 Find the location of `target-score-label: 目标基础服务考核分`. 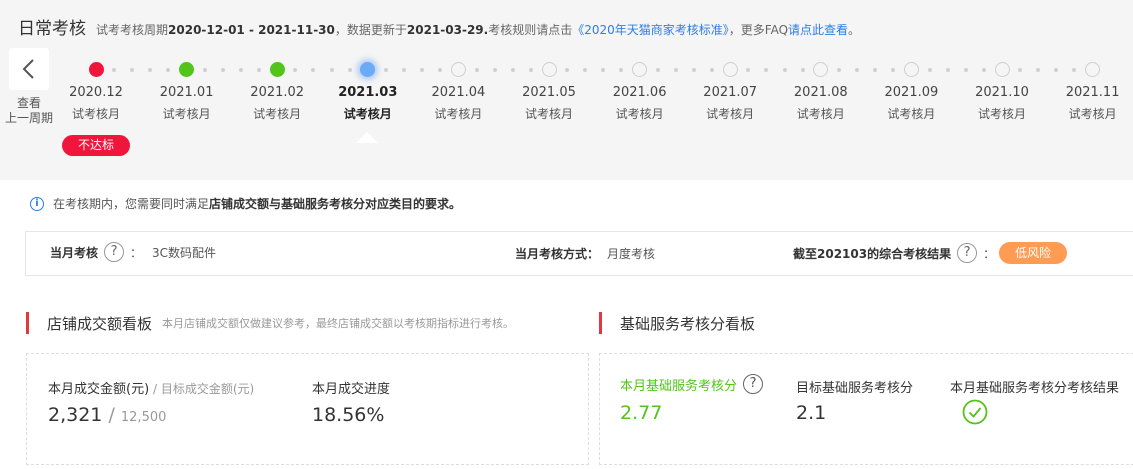

target-score-label: 目标基础服务考核分 is located at coordinates (855, 388).